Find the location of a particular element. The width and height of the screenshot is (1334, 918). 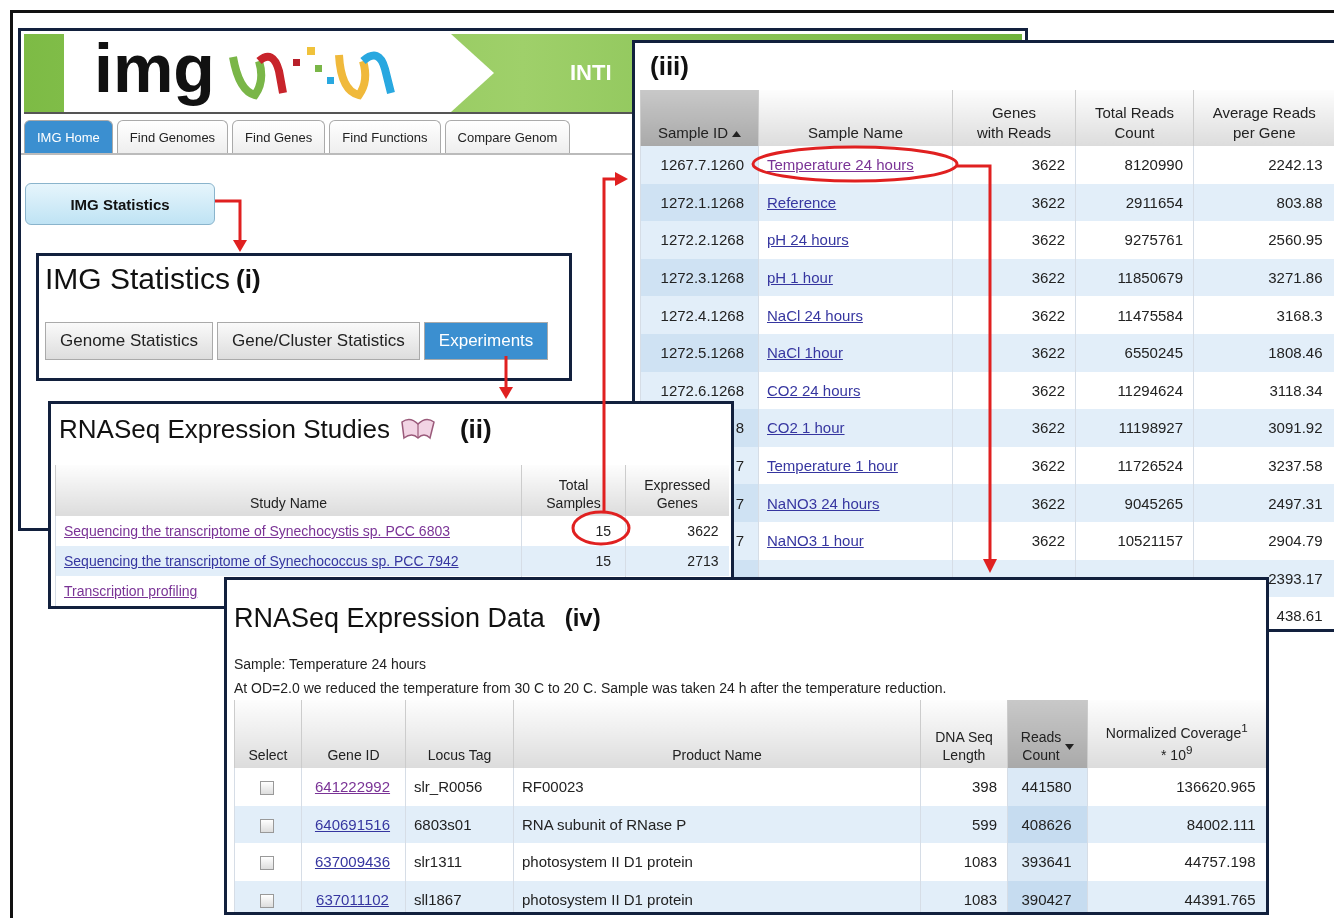

column-header: Sample ID is located at coordinates (699, 118).